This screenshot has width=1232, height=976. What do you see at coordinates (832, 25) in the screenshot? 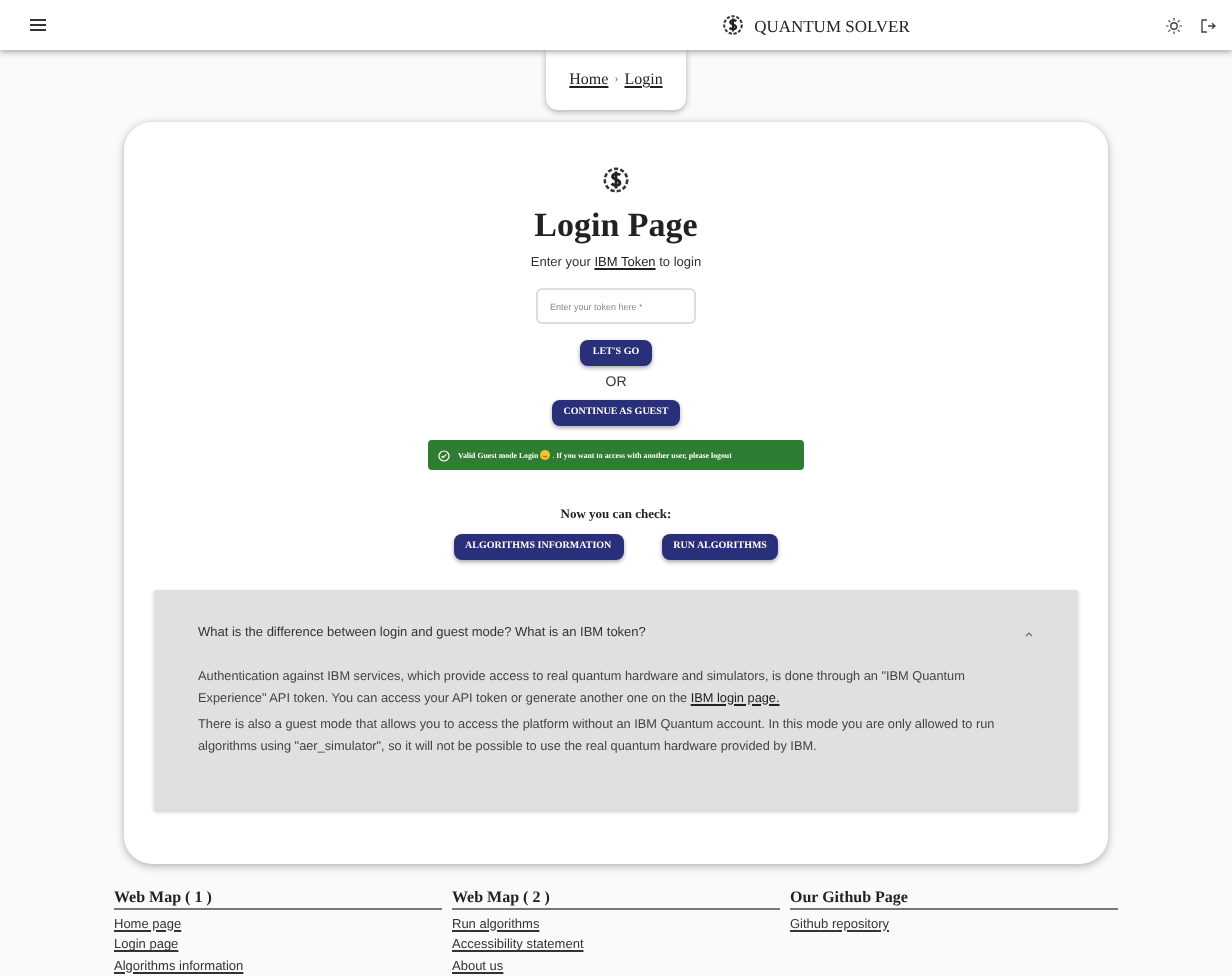
I see `app-title: QUANTUM SOLVER` at bounding box center [832, 25].